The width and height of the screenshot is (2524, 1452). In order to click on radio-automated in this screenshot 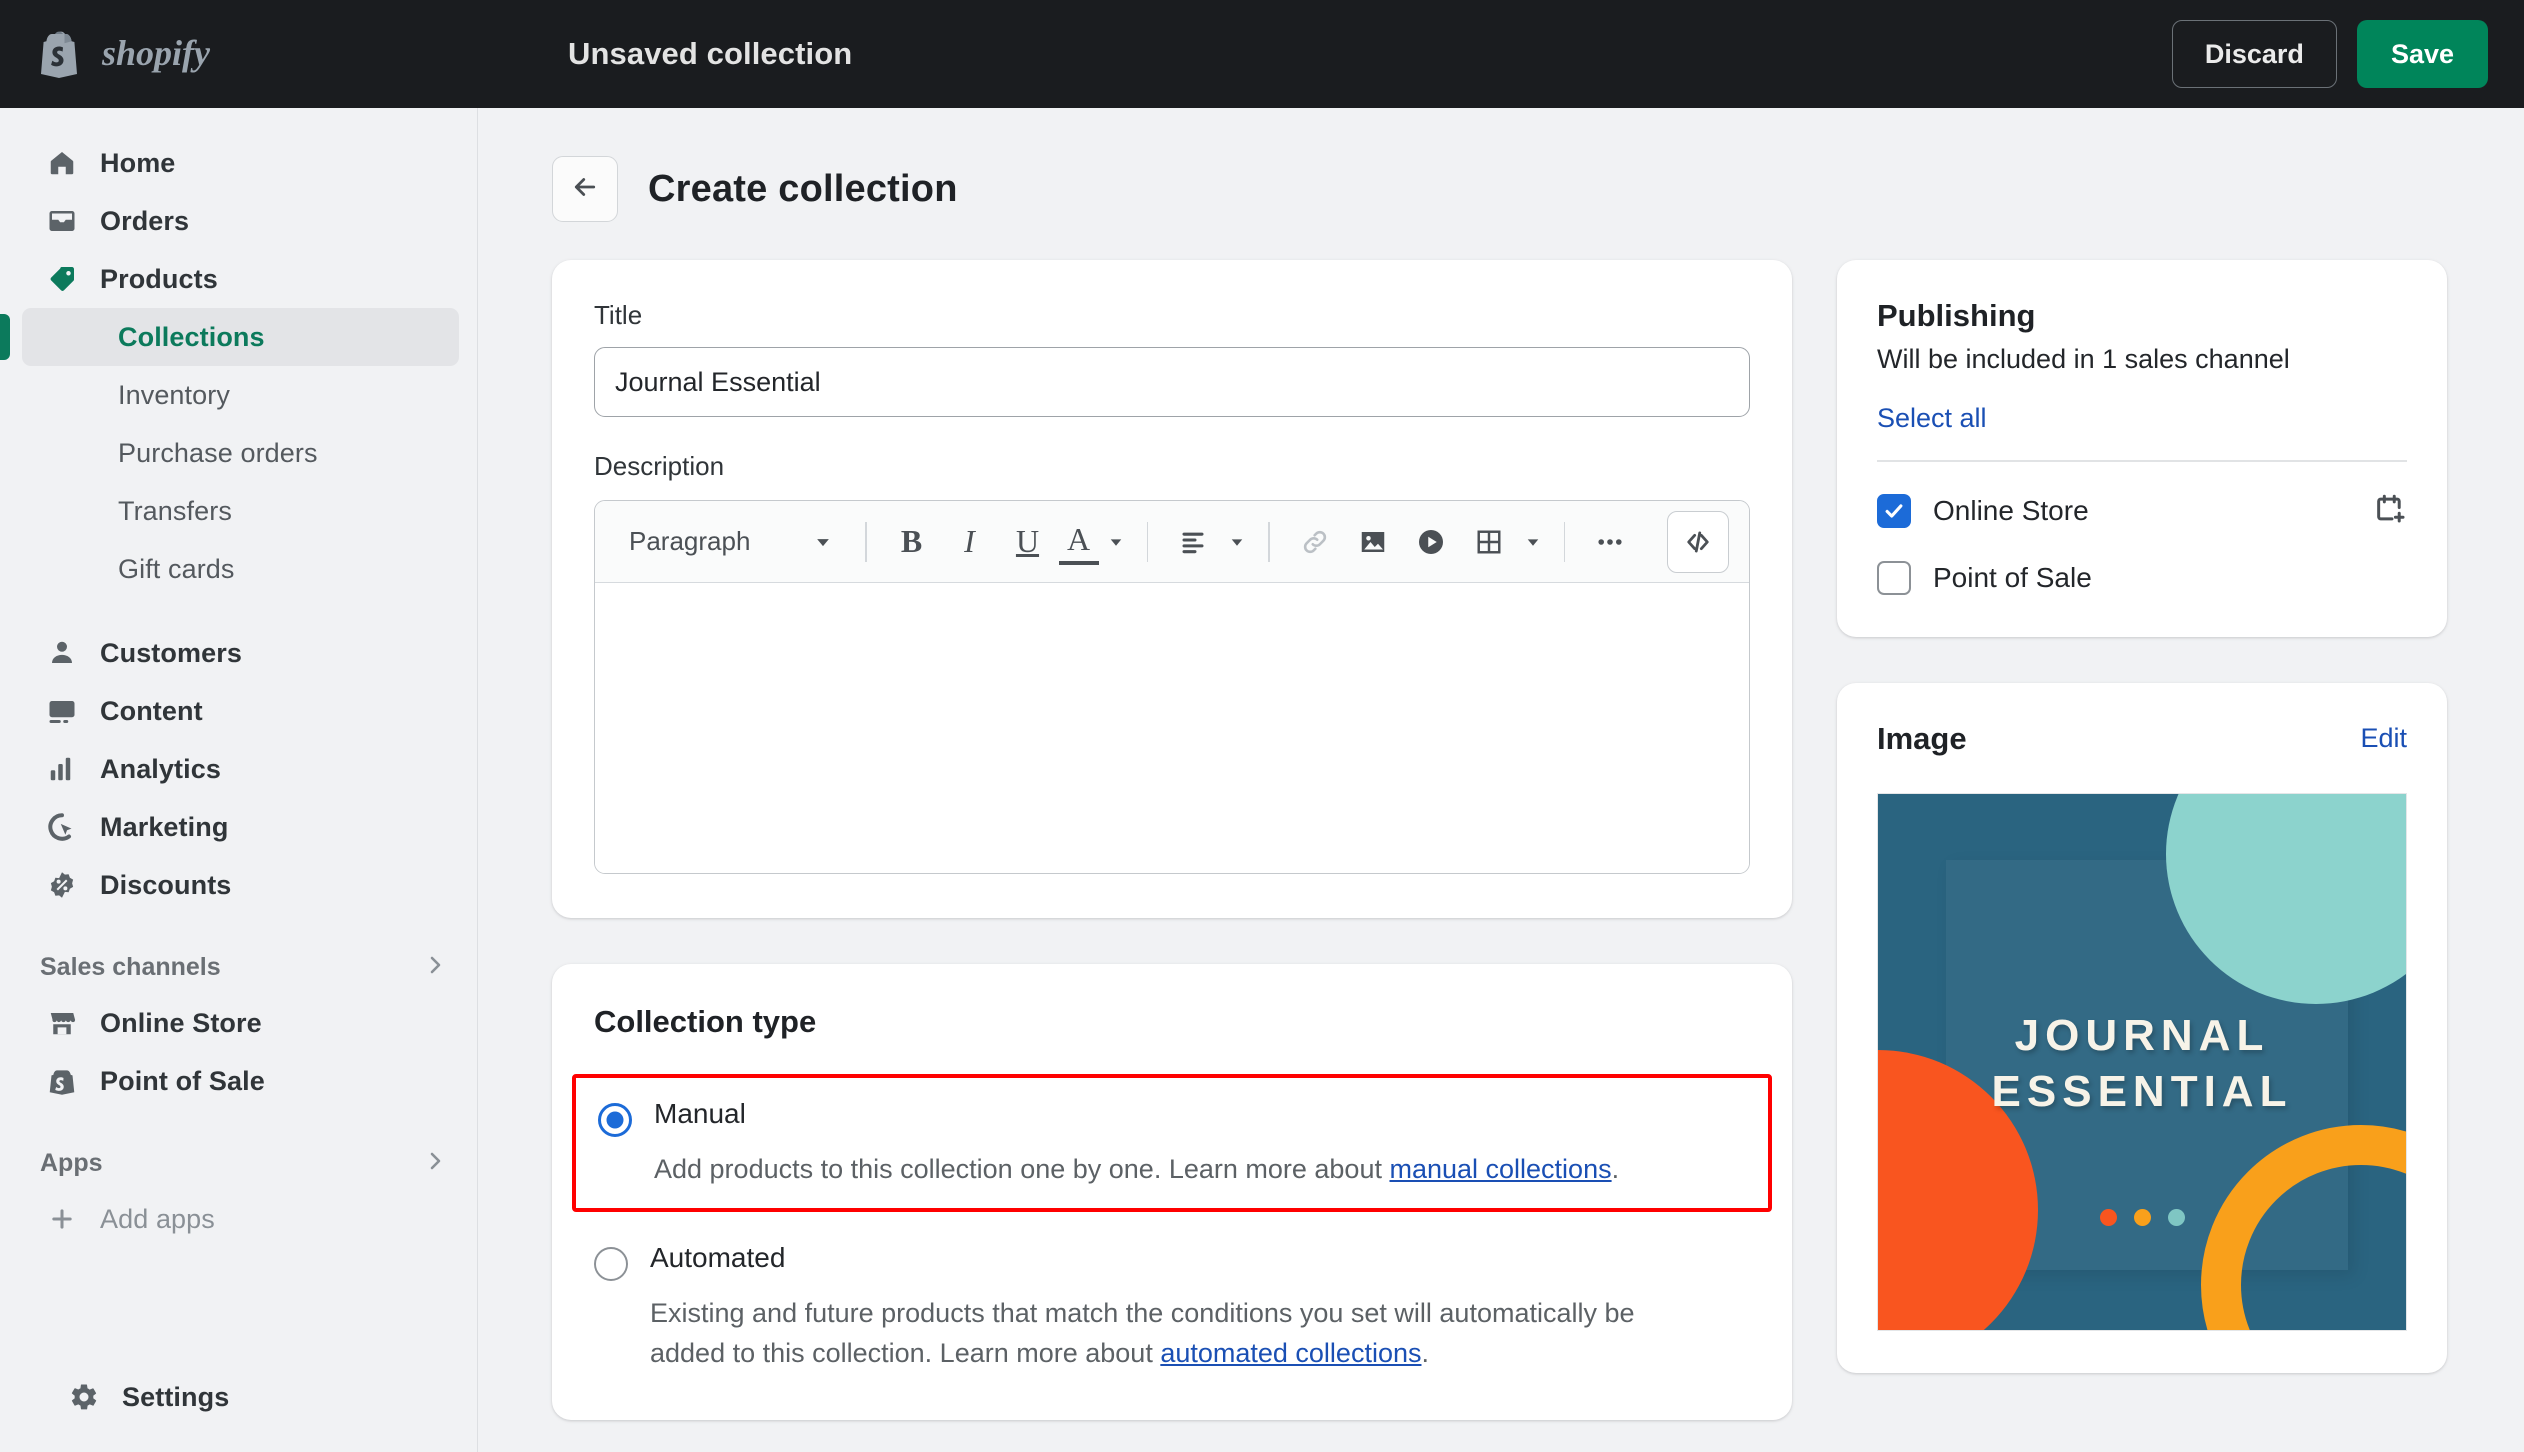, I will do `click(611, 1263)`.